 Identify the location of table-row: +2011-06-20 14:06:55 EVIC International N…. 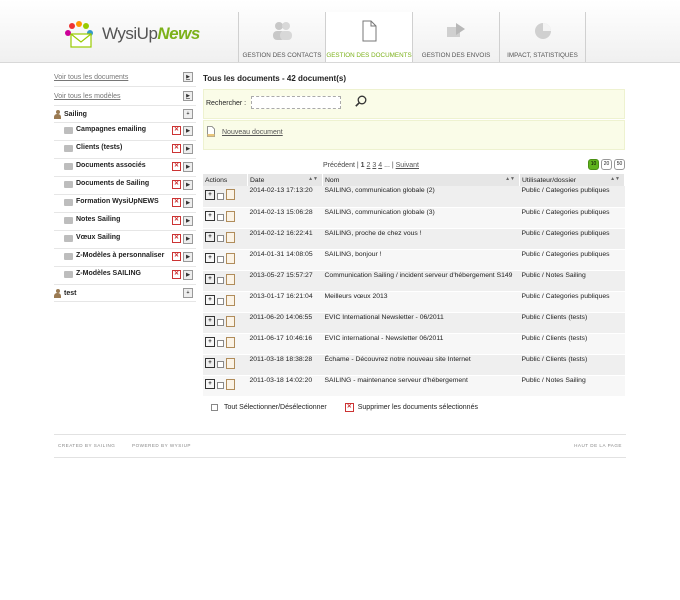
(414, 323).